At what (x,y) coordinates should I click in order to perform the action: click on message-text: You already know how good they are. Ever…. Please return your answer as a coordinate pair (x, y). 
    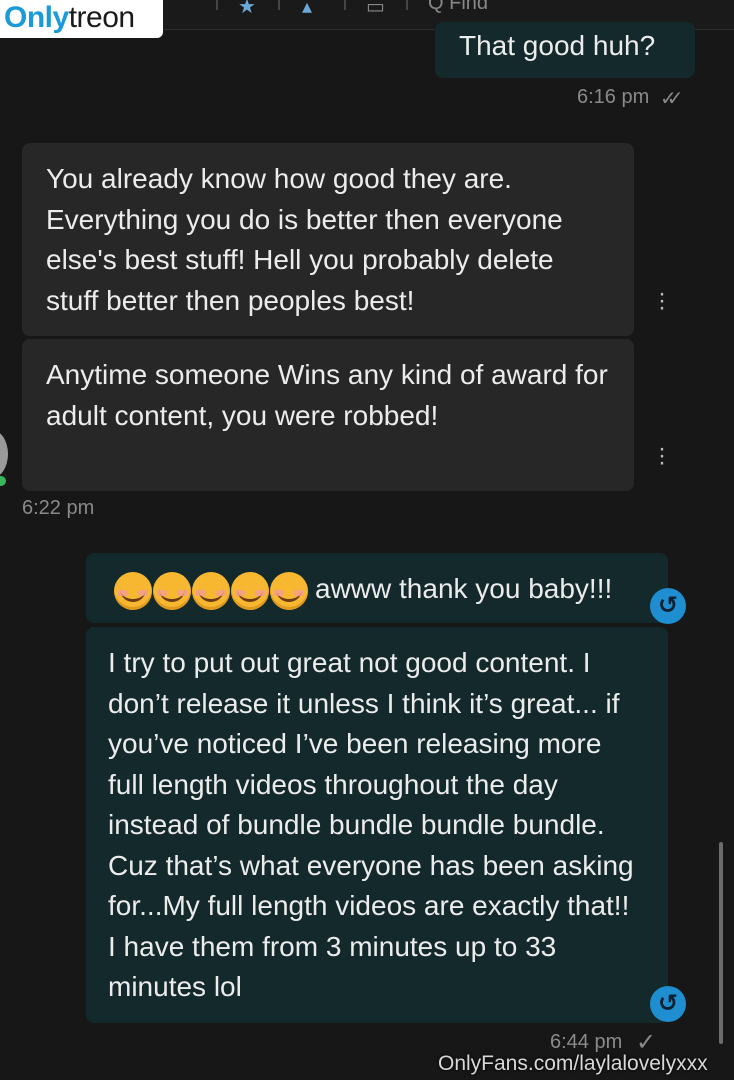
    Looking at the image, I should click on (304, 239).